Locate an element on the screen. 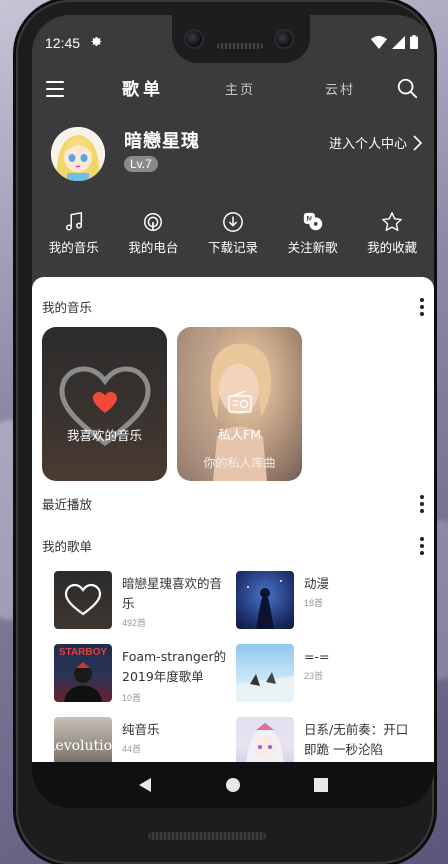 The width and height of the screenshot is (448, 864). playlist-count: 44首 is located at coordinates (132, 749).